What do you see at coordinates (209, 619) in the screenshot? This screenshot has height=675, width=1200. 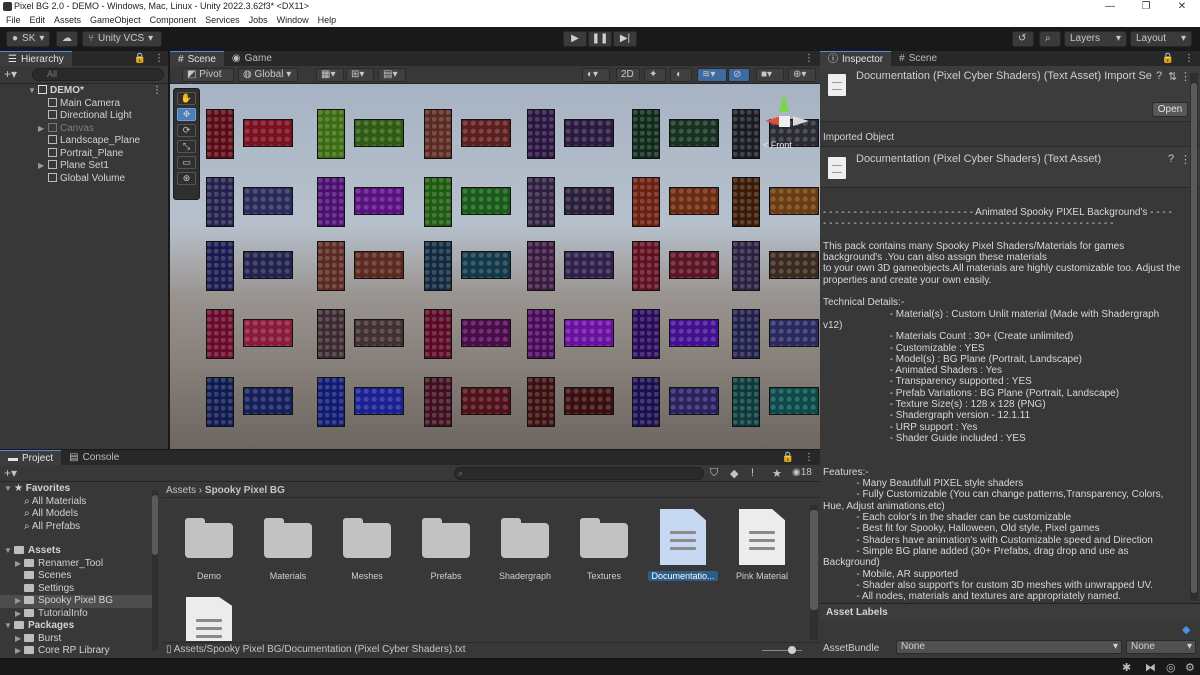 I see `text-file-icon` at bounding box center [209, 619].